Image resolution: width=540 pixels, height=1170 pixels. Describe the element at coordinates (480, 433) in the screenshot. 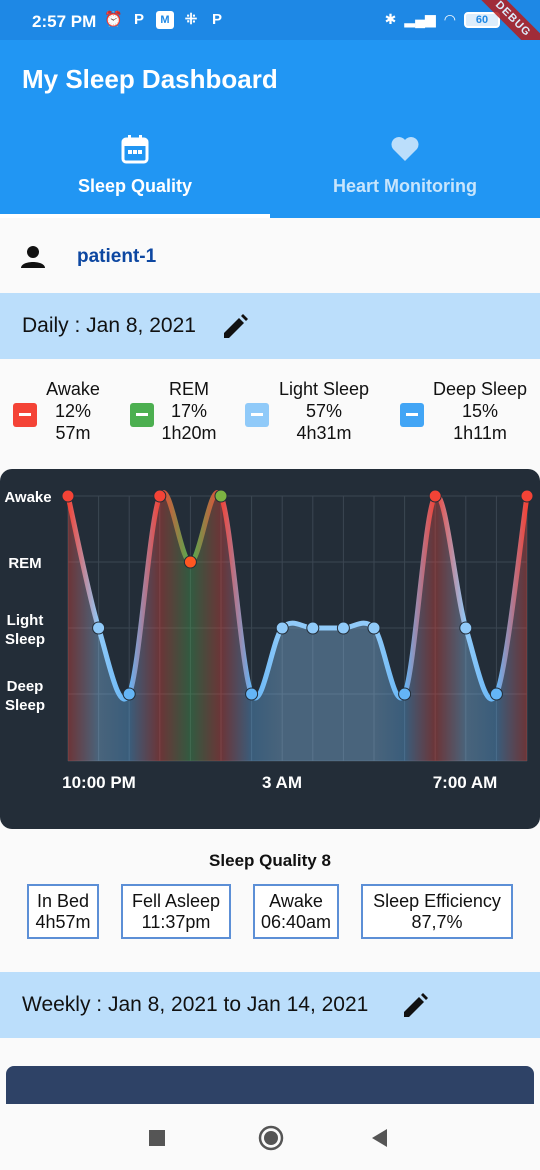

I see `legend-duration: 1h11m` at that location.